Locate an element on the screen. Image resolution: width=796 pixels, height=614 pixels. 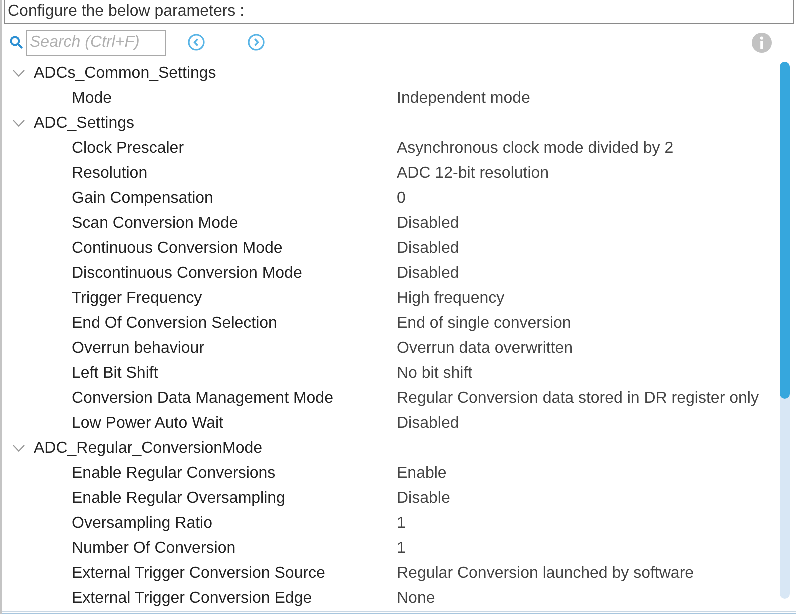
parameter-label: Enable Regular Oversampling is located at coordinates (179, 499).